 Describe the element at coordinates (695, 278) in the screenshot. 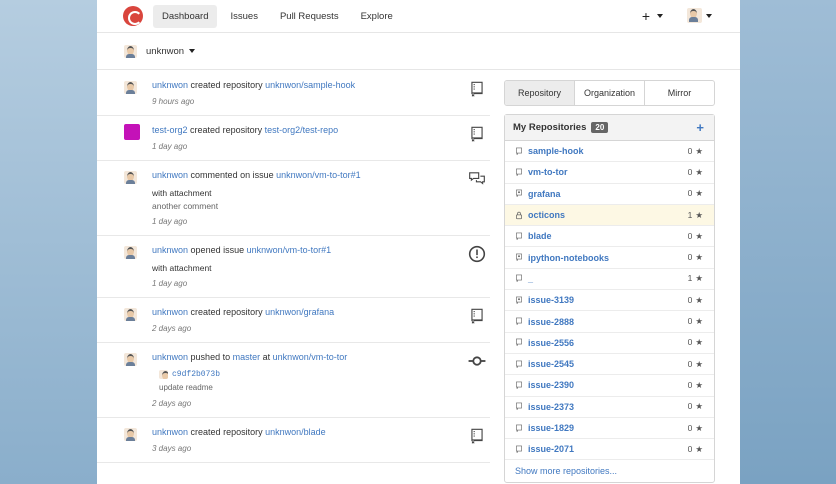

I see `repo-star-count: 1 ★` at that location.